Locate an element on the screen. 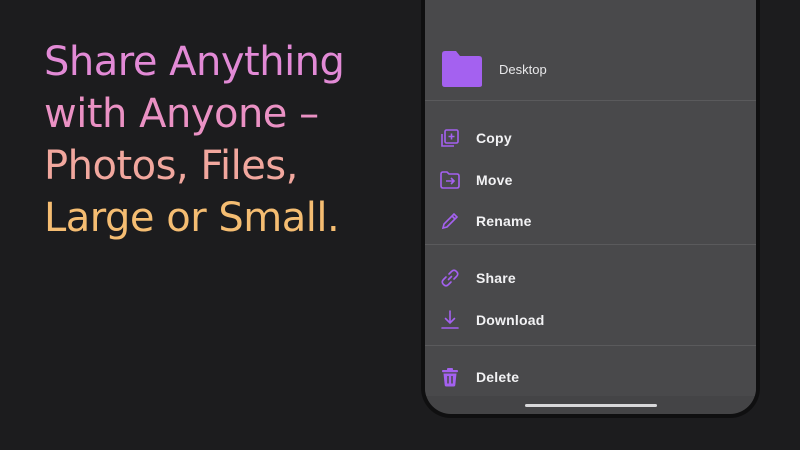  link-icon is located at coordinates (450, 278).